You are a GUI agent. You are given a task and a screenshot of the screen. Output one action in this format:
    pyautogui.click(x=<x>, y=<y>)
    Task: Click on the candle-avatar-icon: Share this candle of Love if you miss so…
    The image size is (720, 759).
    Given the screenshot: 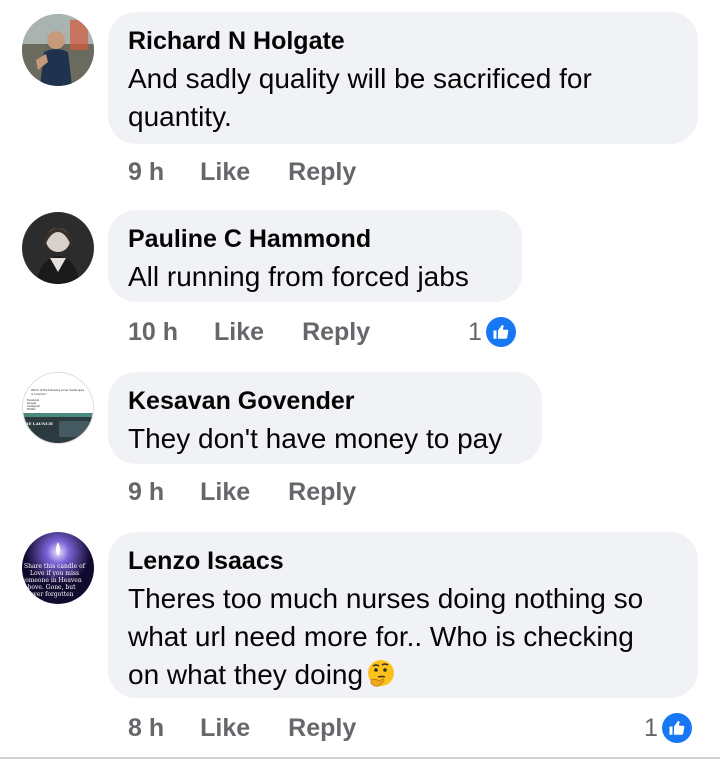 What is the action you would take?
    pyautogui.click(x=58, y=568)
    